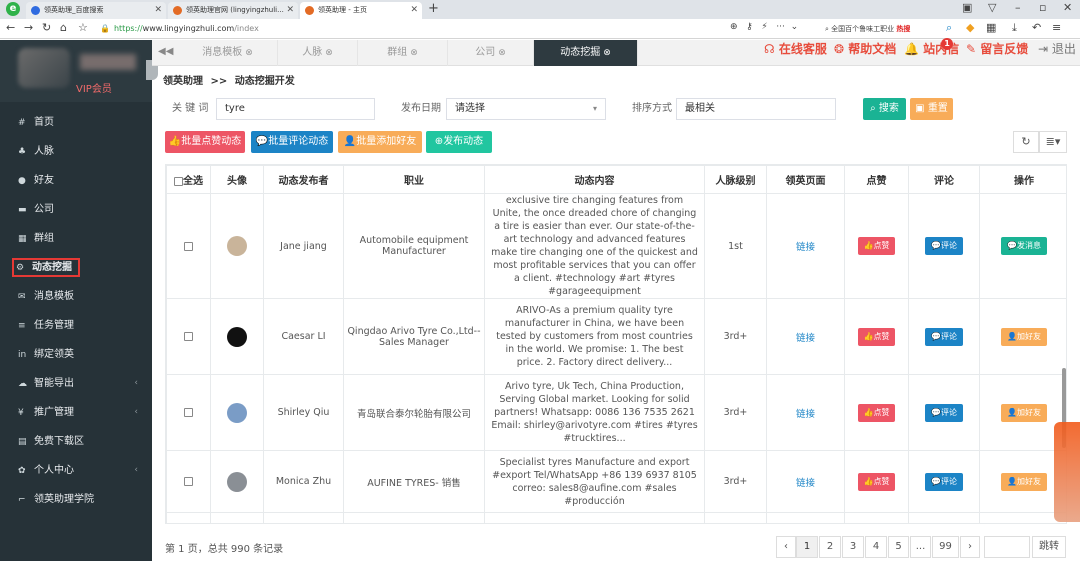 The height and width of the screenshot is (561, 1080). Describe the element at coordinates (970, 27) in the screenshot. I see `shield-icon: ◆` at that location.